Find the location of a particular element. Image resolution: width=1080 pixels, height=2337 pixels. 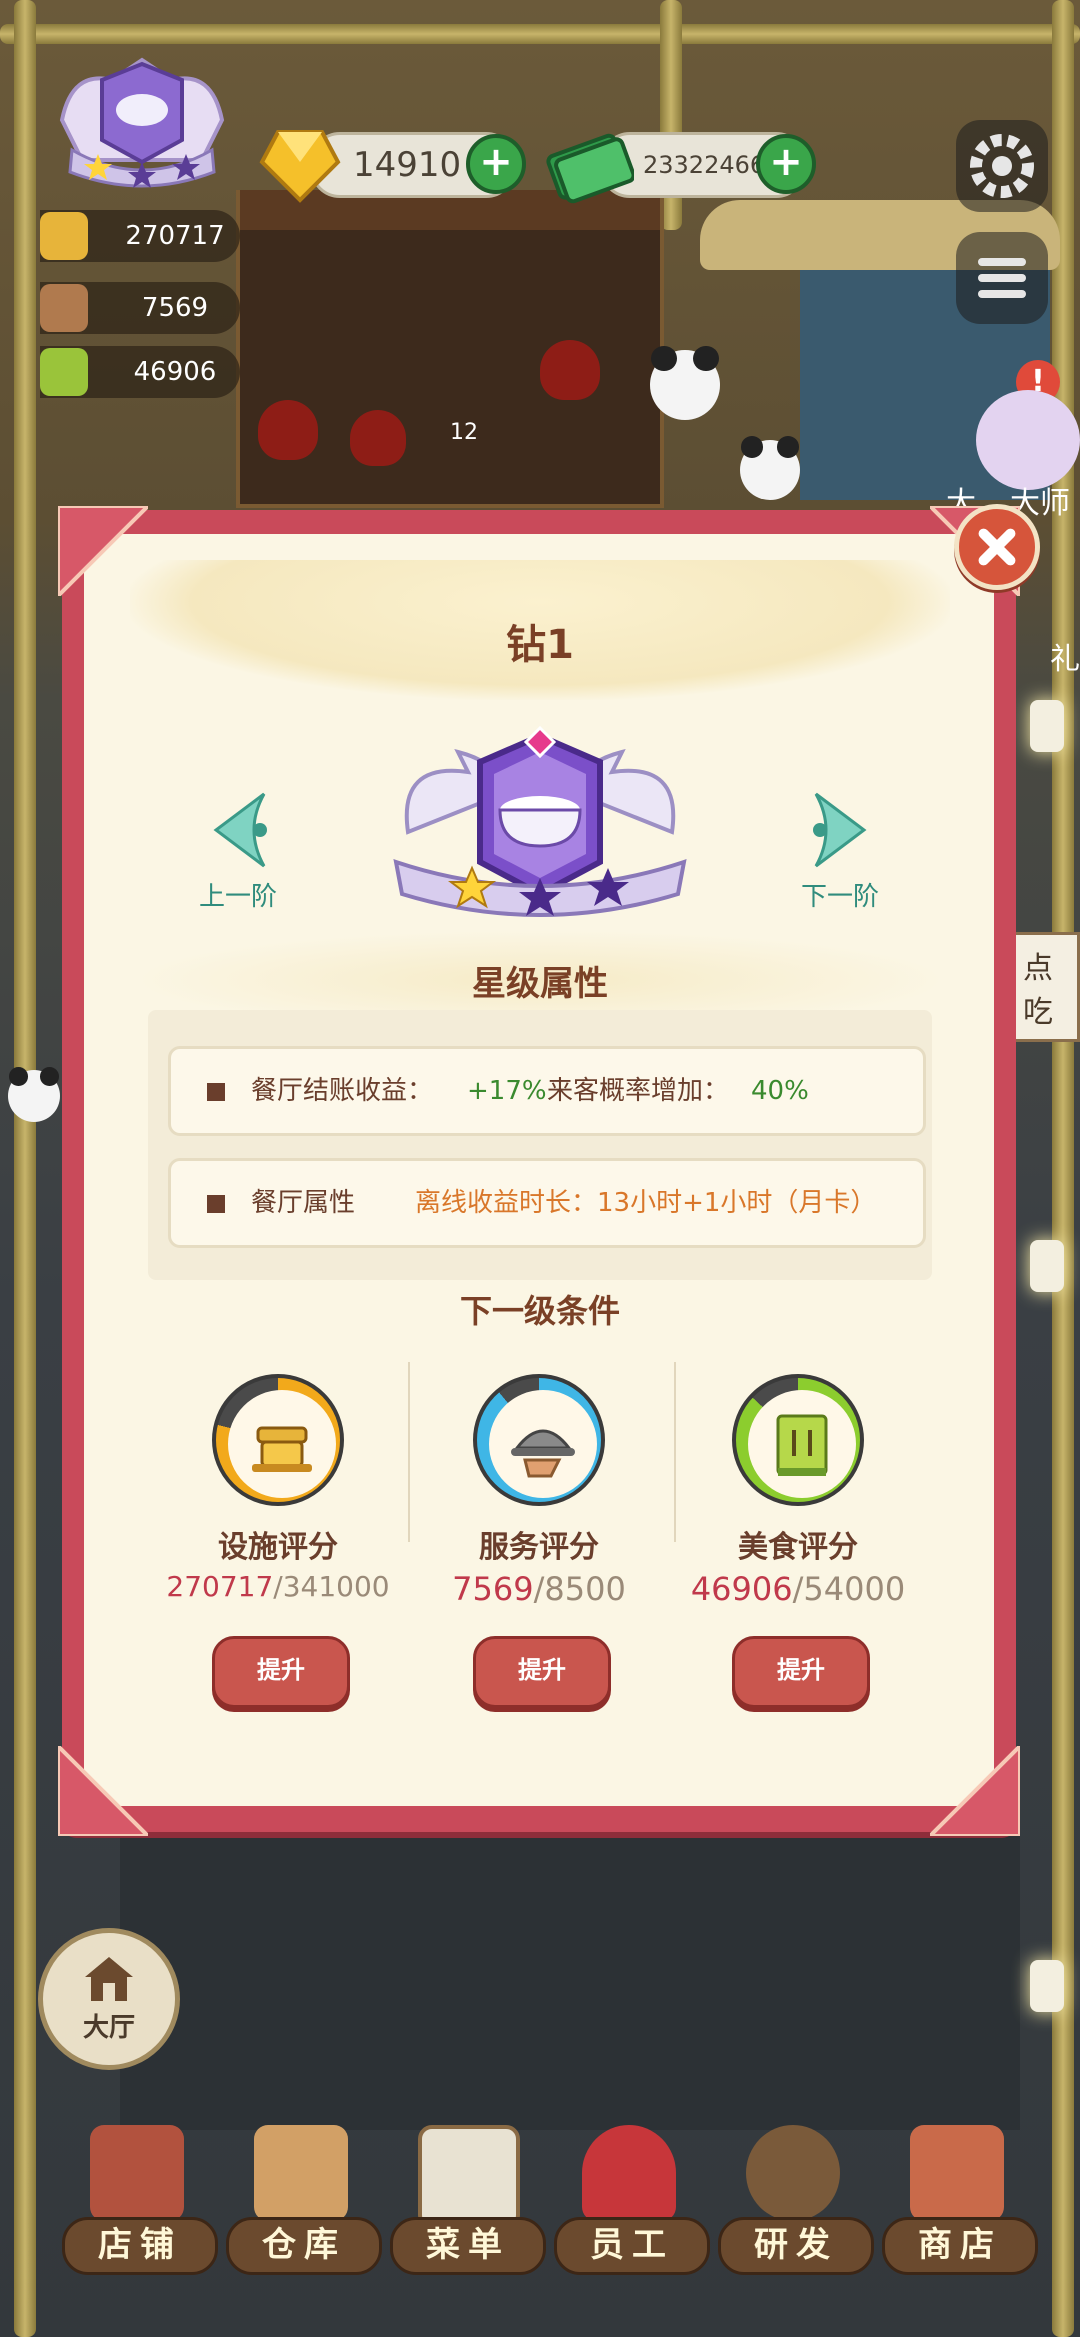

hall-label: 大厅 is located at coordinates (108, 2028).